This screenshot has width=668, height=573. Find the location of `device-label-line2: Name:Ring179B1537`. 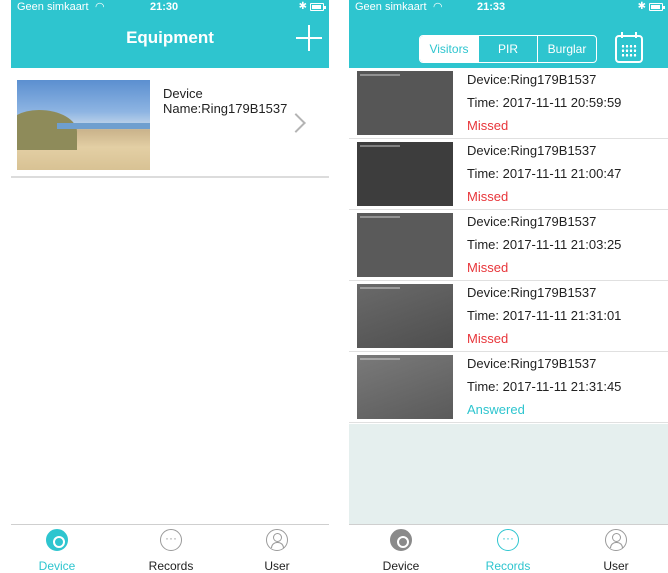

device-label-line2: Name:Ring179B1537 is located at coordinates (225, 108).